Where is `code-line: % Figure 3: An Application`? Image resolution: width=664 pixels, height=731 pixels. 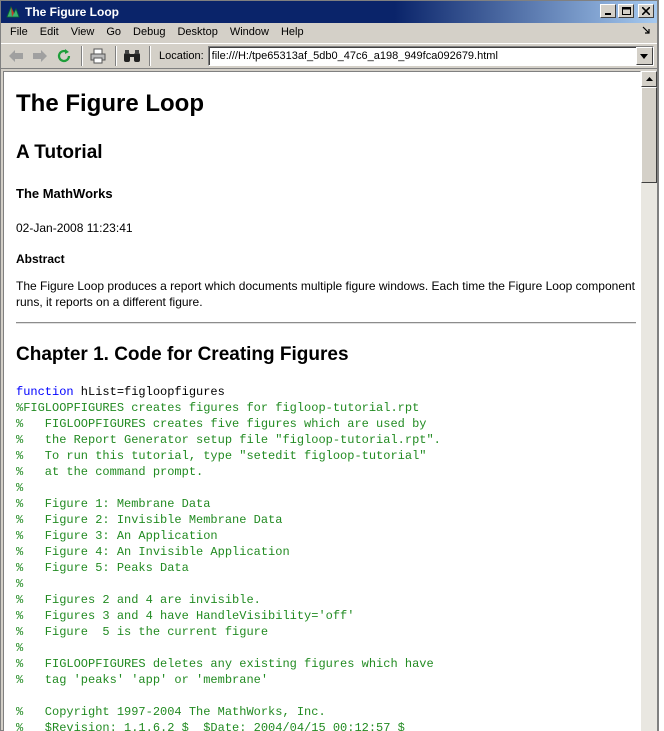 code-line: % Figure 3: An Application is located at coordinates (117, 536).